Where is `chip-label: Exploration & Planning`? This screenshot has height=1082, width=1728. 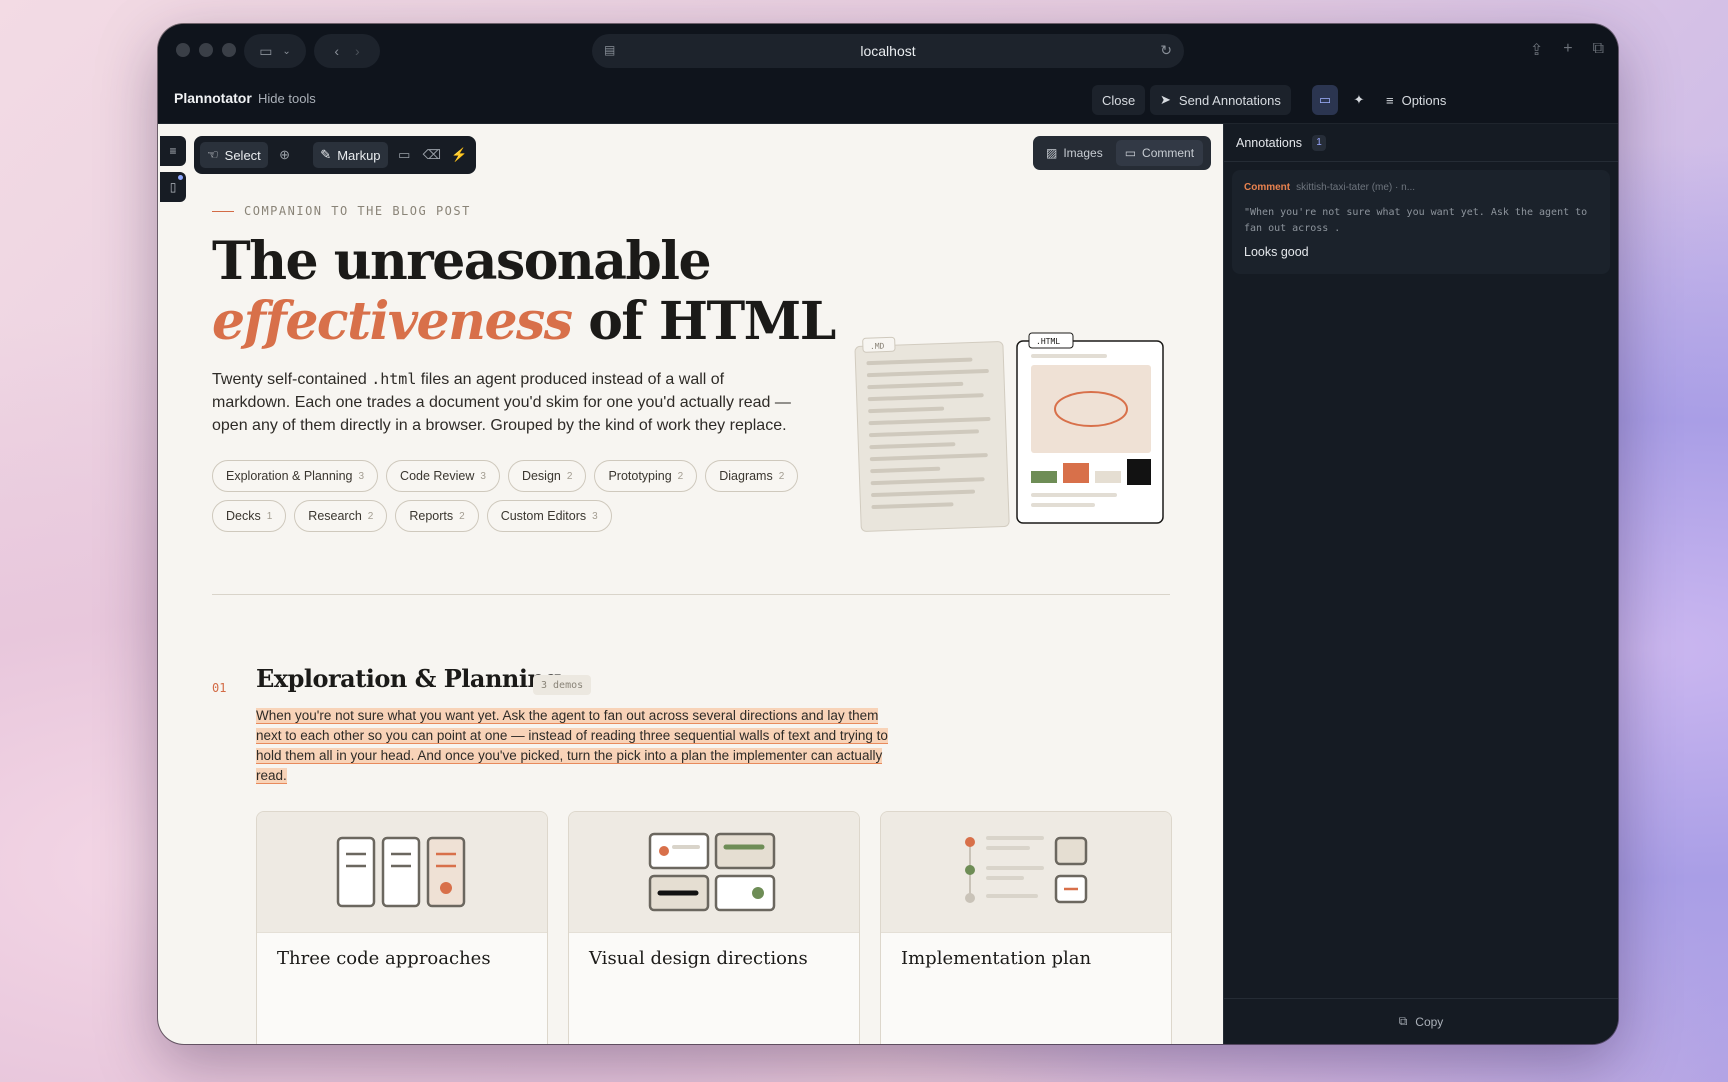 chip-label: Exploration & Planning is located at coordinates (289, 476).